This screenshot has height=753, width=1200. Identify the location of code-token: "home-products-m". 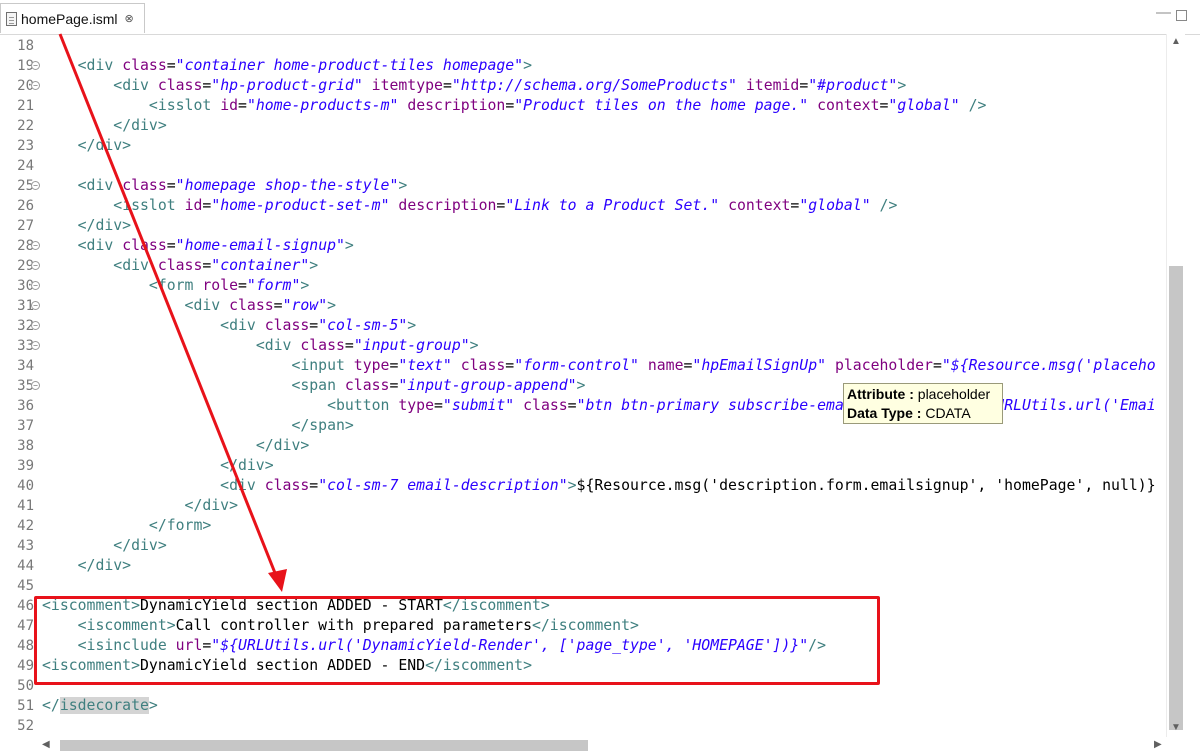
(322, 105).